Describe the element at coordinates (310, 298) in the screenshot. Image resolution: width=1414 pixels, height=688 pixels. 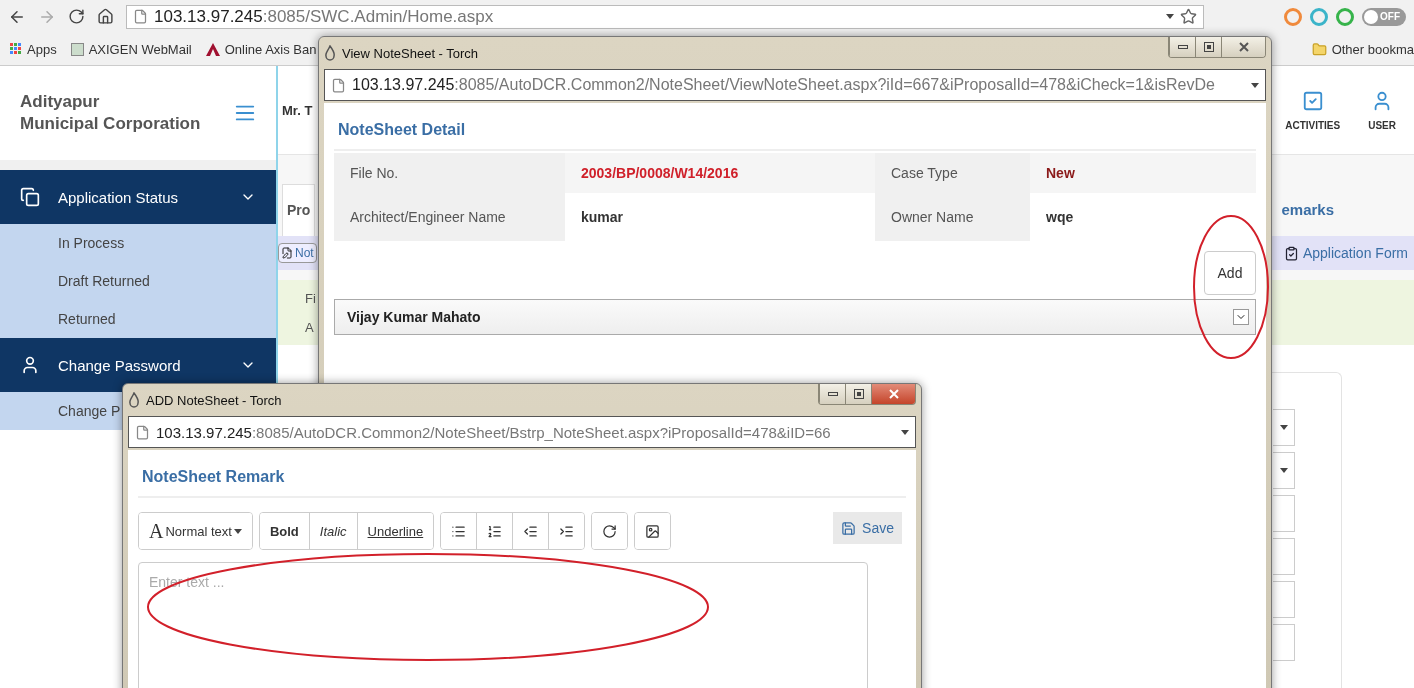
I see `info-label: Fi` at that location.